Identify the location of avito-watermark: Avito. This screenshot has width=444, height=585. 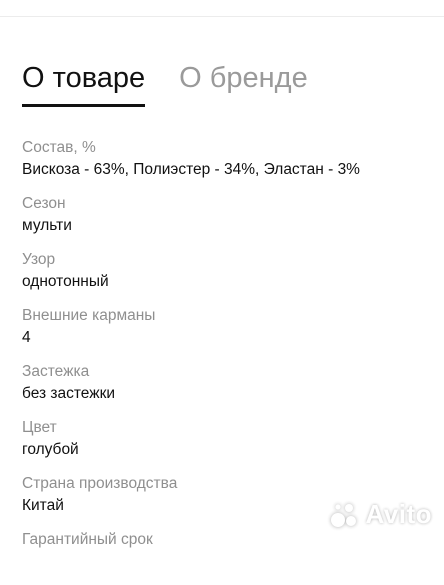
(380, 514).